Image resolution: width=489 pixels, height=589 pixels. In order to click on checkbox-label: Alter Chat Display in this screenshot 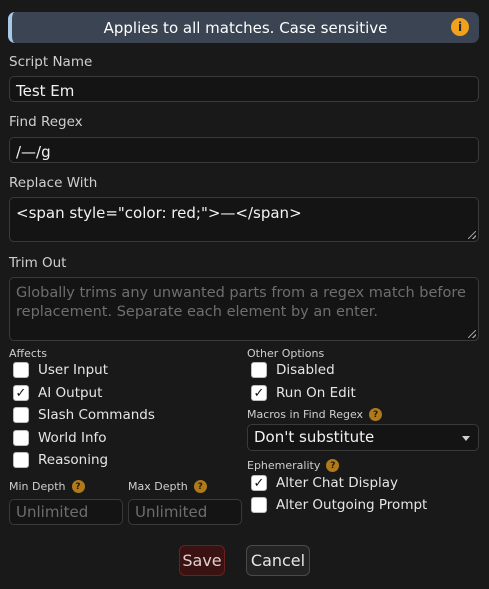, I will do `click(337, 483)`.